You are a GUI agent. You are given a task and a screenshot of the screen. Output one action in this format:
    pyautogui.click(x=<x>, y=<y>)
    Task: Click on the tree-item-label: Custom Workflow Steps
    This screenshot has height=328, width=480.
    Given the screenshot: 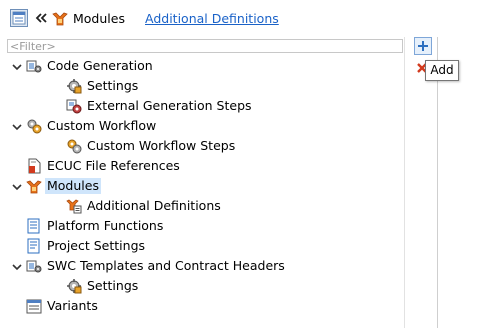 What is the action you would take?
    pyautogui.click(x=161, y=145)
    